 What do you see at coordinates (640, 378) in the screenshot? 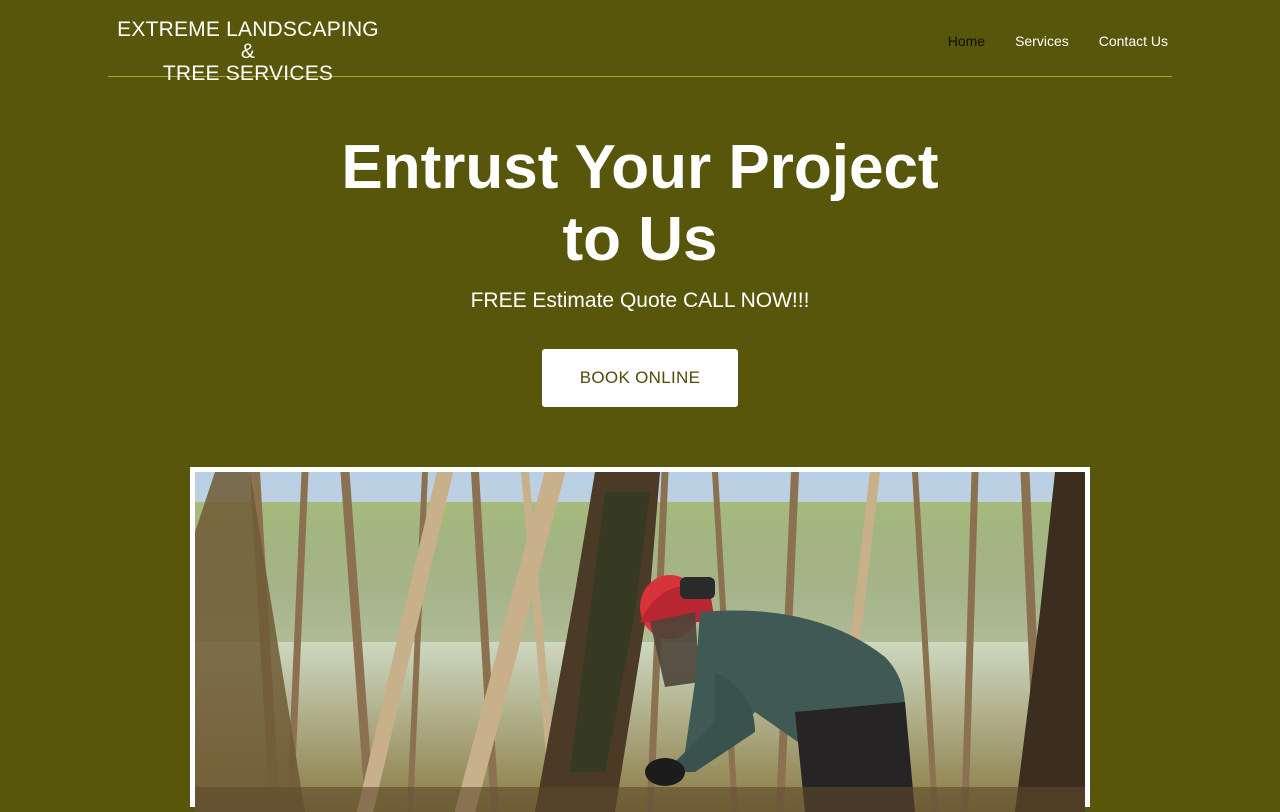
I see `book-online-button: BOOK ONLINE` at bounding box center [640, 378].